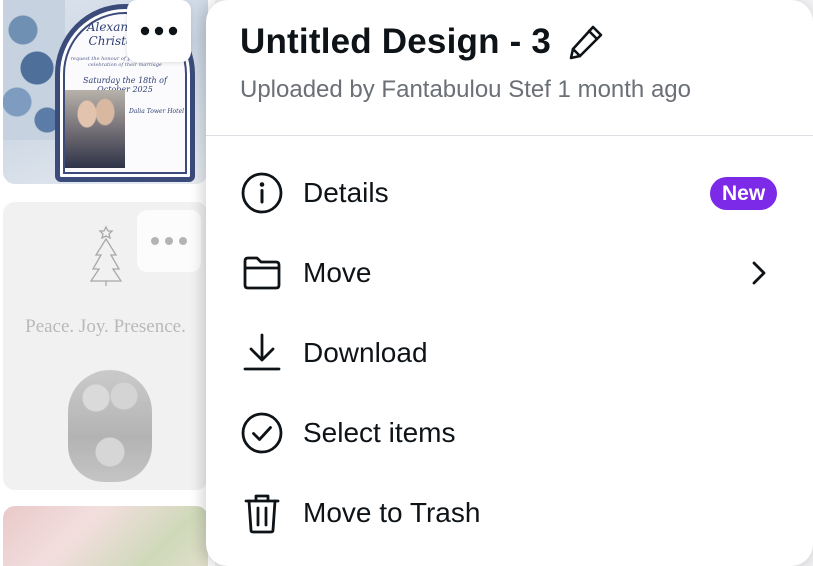 Image resolution: width=813 pixels, height=566 pixels. I want to click on download-icon, so click(262, 353).